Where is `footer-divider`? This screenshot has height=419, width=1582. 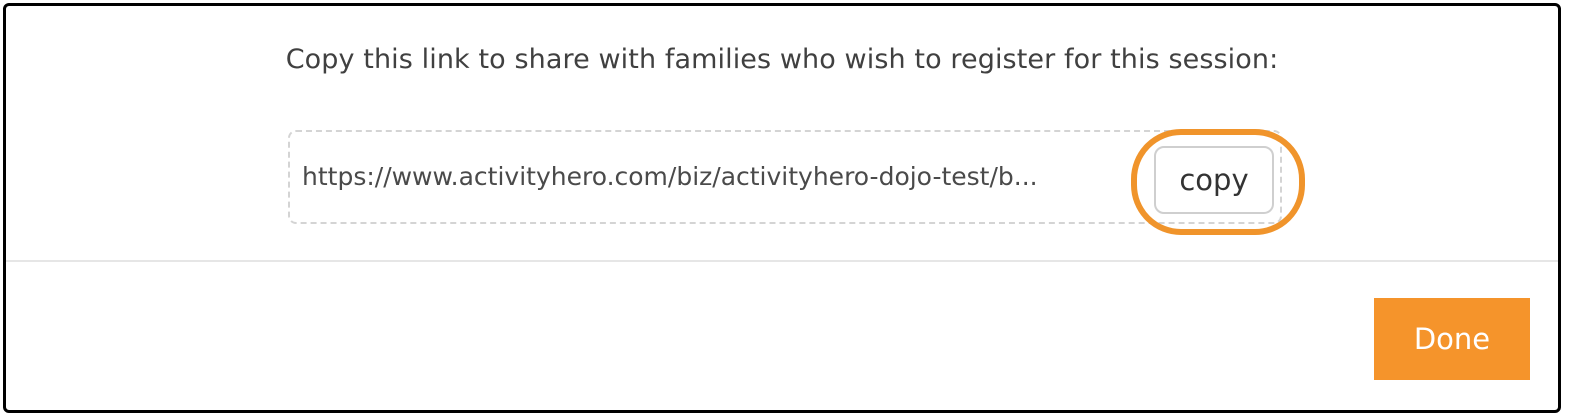
footer-divider is located at coordinates (782, 261).